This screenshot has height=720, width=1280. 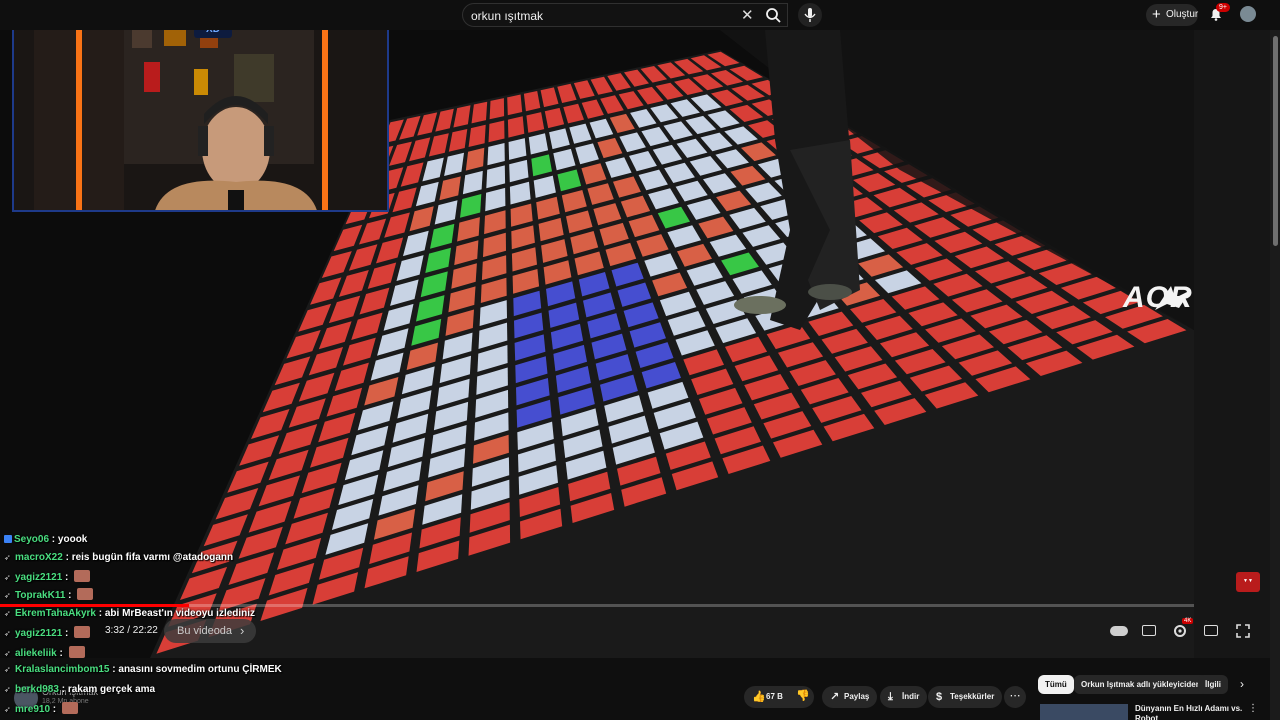 What do you see at coordinates (152, 557) in the screenshot?
I see `chat-text: reis bugün fifa varmı @atadogann` at bounding box center [152, 557].